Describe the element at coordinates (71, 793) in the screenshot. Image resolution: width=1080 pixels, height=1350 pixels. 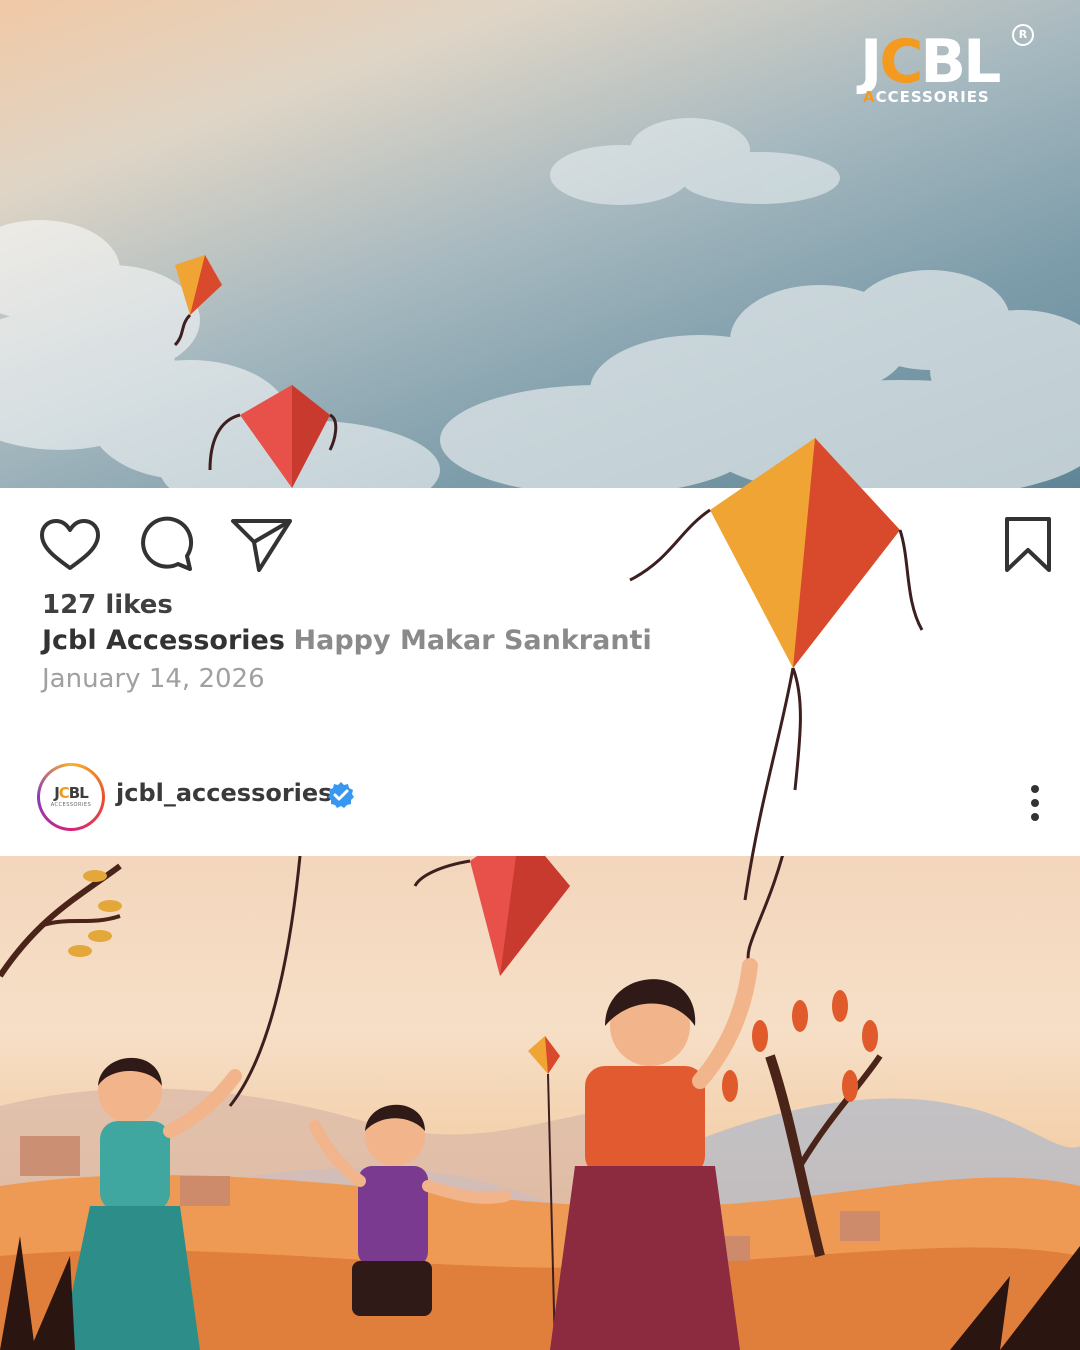
I see `avatar-logo: JCBL` at that location.